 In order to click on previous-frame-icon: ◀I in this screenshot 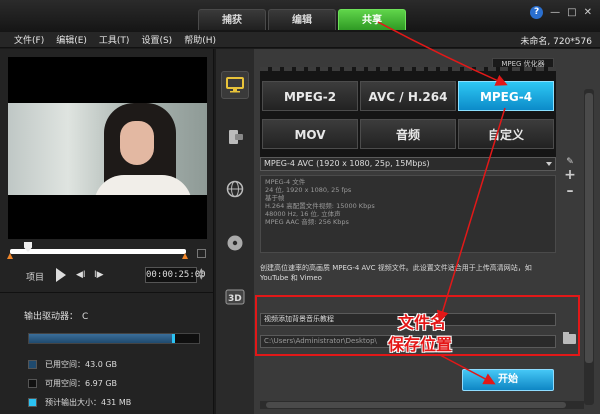, I will do `click(81, 275)`.